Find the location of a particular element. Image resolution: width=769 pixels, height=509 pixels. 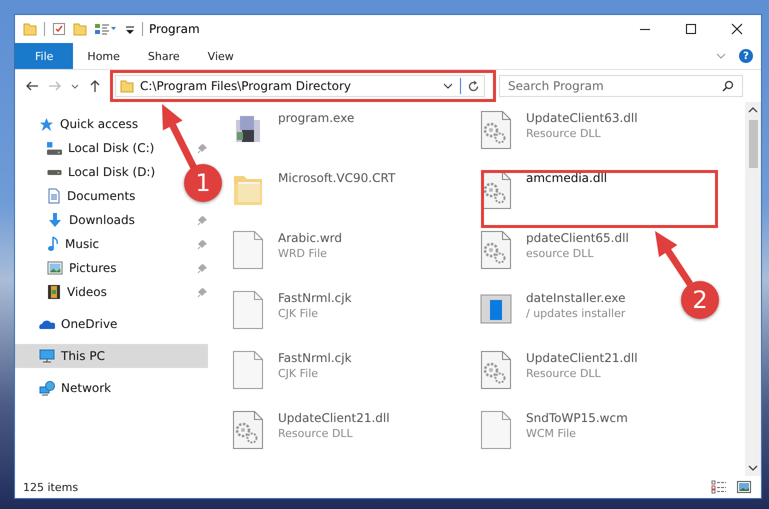

file-type: / updates installer is located at coordinates (576, 313).